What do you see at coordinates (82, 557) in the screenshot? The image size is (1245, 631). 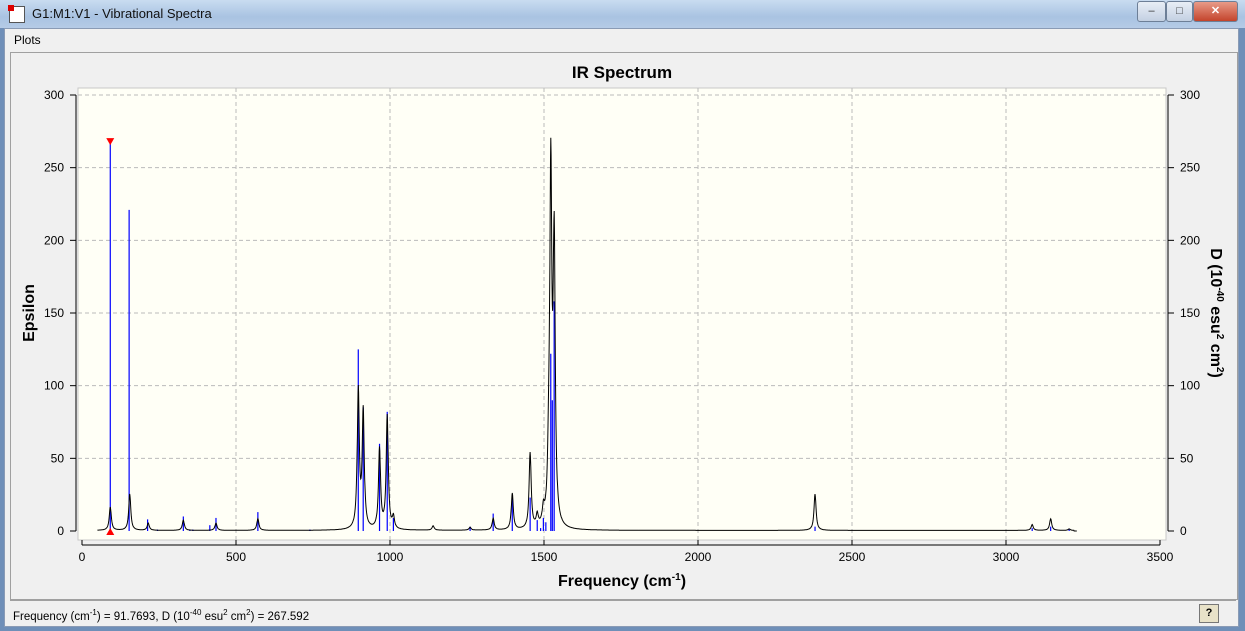 I see `x-tick-label: 0` at bounding box center [82, 557].